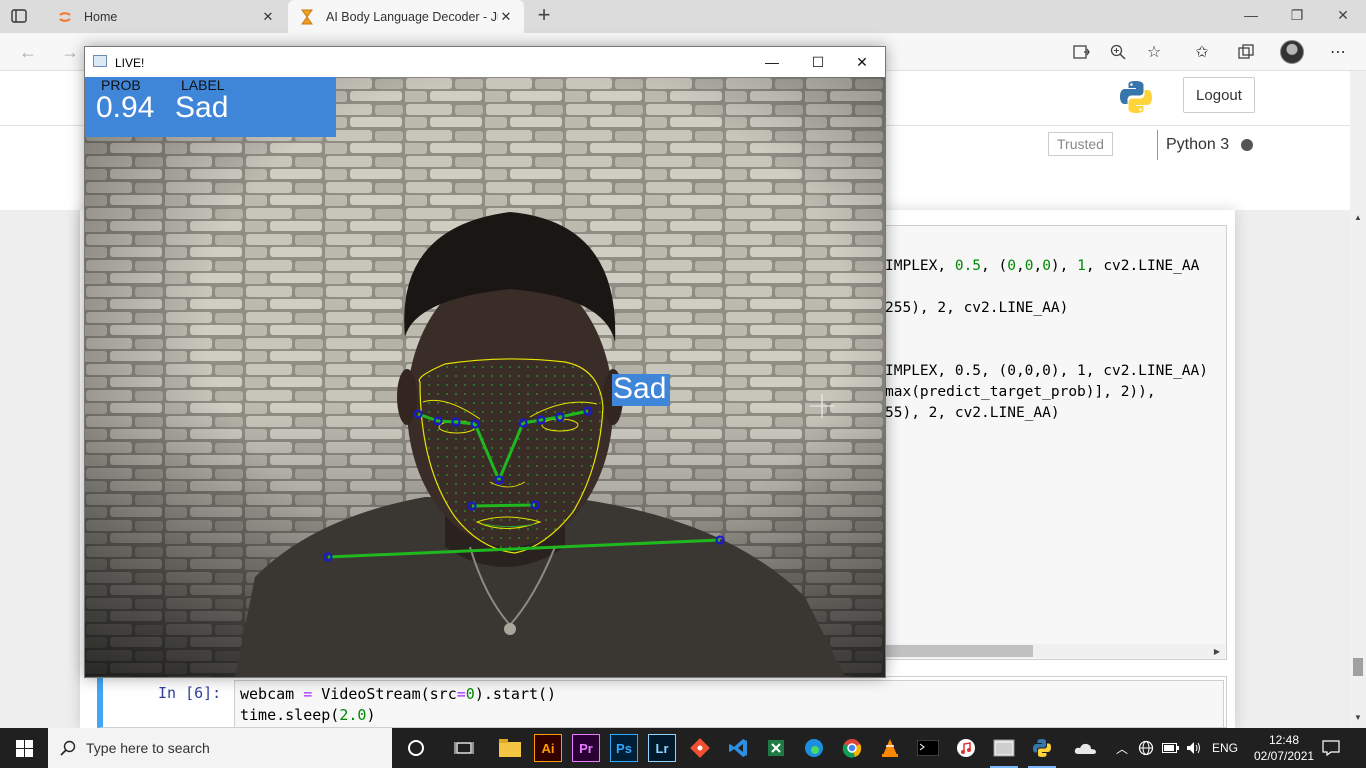  What do you see at coordinates (485, 62) in the screenshot?
I see `live-window-titlebar: LIVE! — ☐ ✕` at bounding box center [485, 62].